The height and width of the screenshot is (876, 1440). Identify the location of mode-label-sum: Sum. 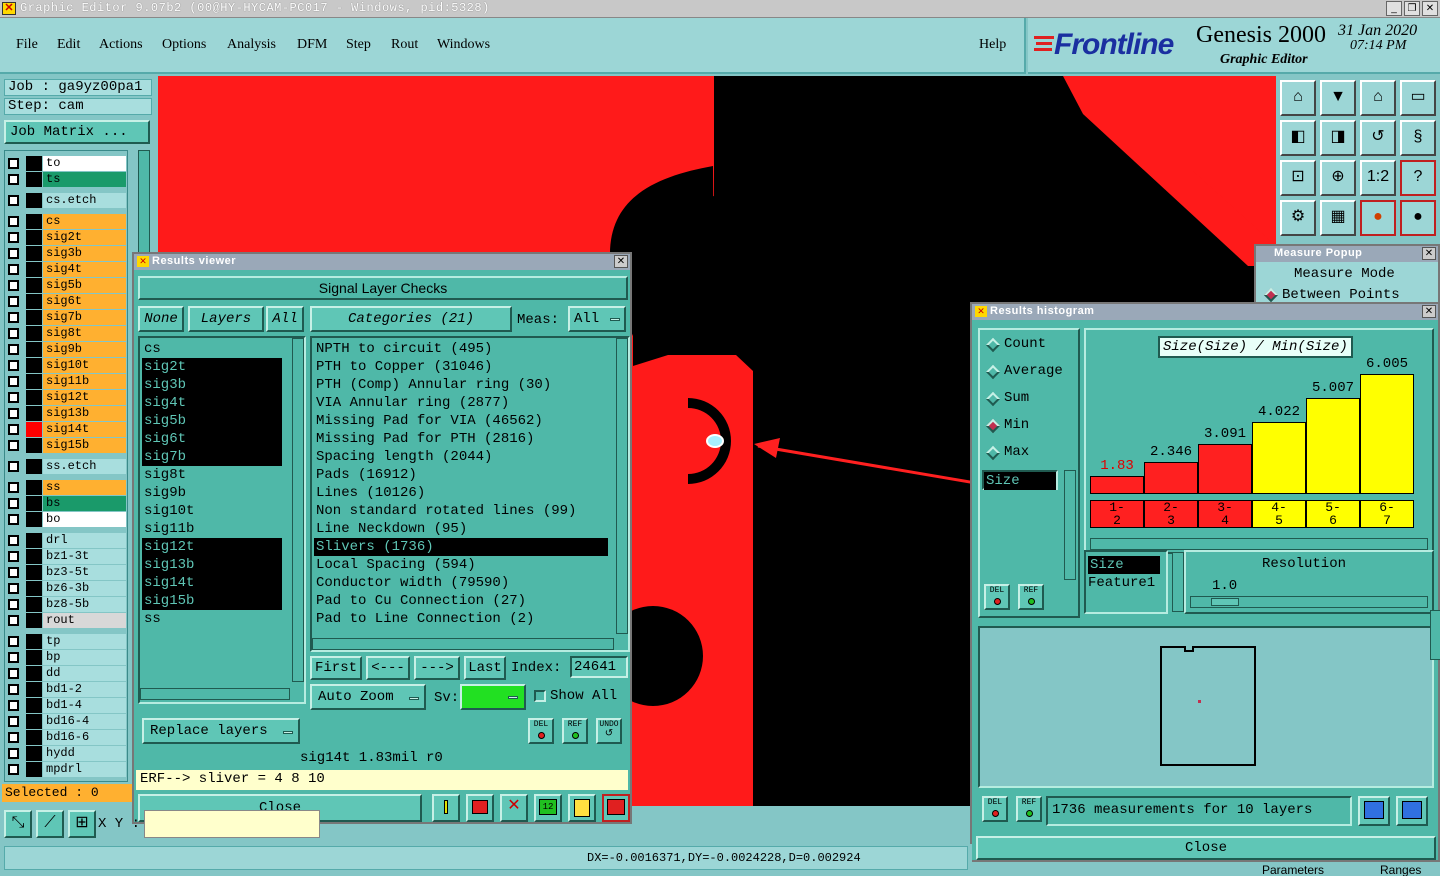
(1016, 398).